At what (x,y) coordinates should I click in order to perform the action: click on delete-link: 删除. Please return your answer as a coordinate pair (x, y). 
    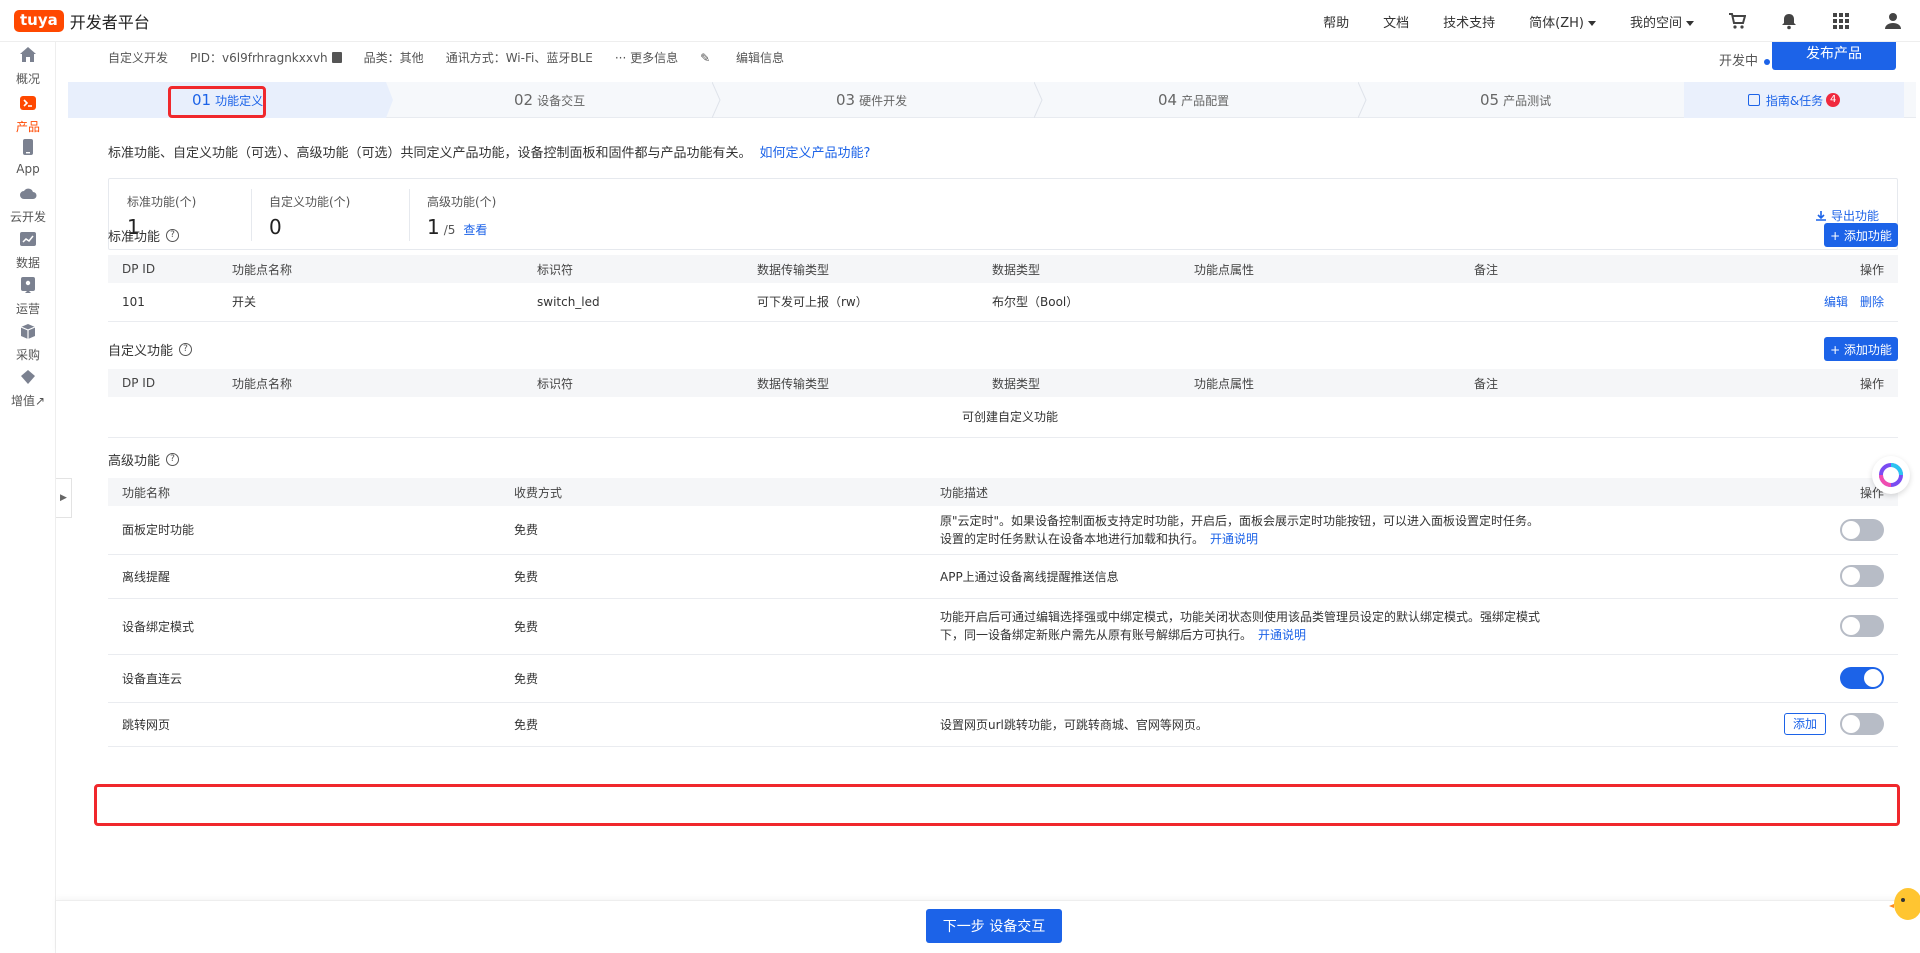
    Looking at the image, I should click on (1872, 302).